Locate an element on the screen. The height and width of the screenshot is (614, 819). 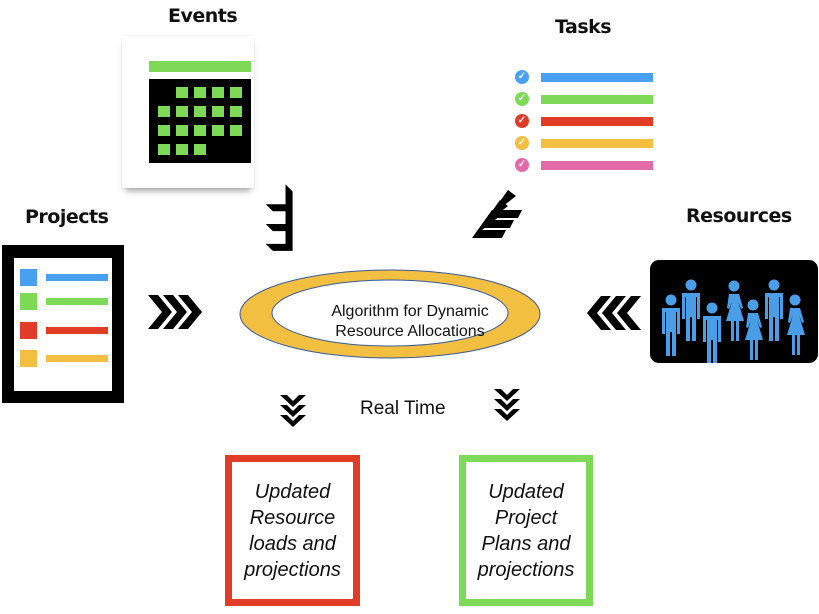
chevron-left-icon is located at coordinates (614, 313).